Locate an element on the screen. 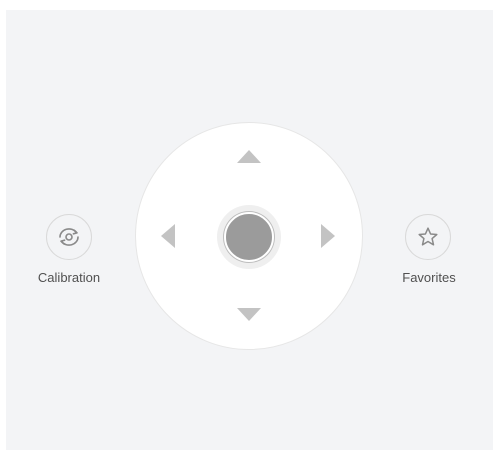 This screenshot has height=460, width=493. calibration-button is located at coordinates (69, 237).